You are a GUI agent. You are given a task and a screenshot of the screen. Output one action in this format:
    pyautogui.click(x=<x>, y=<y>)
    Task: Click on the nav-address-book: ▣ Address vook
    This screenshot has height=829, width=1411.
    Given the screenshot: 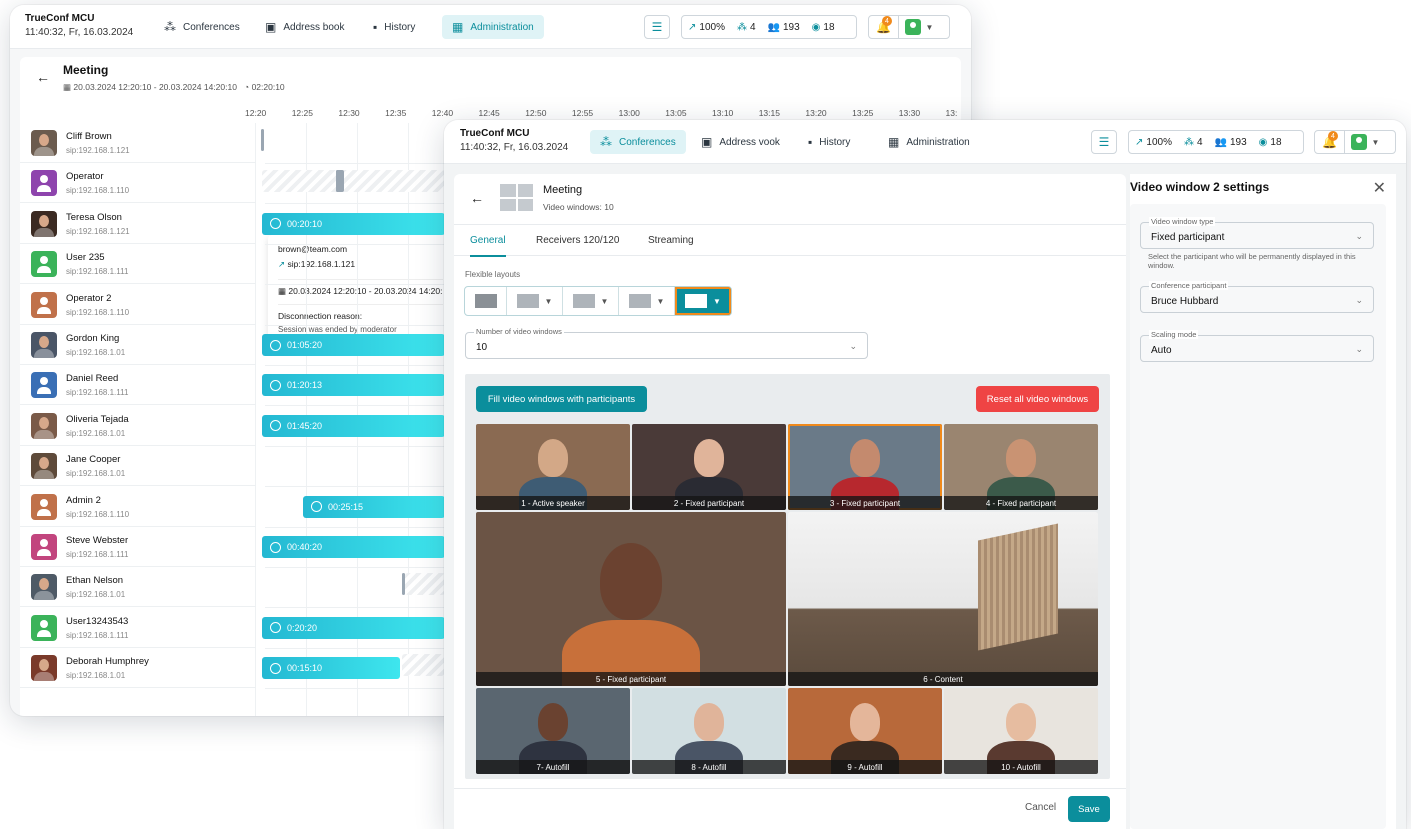 What is the action you would take?
    pyautogui.click(x=740, y=142)
    